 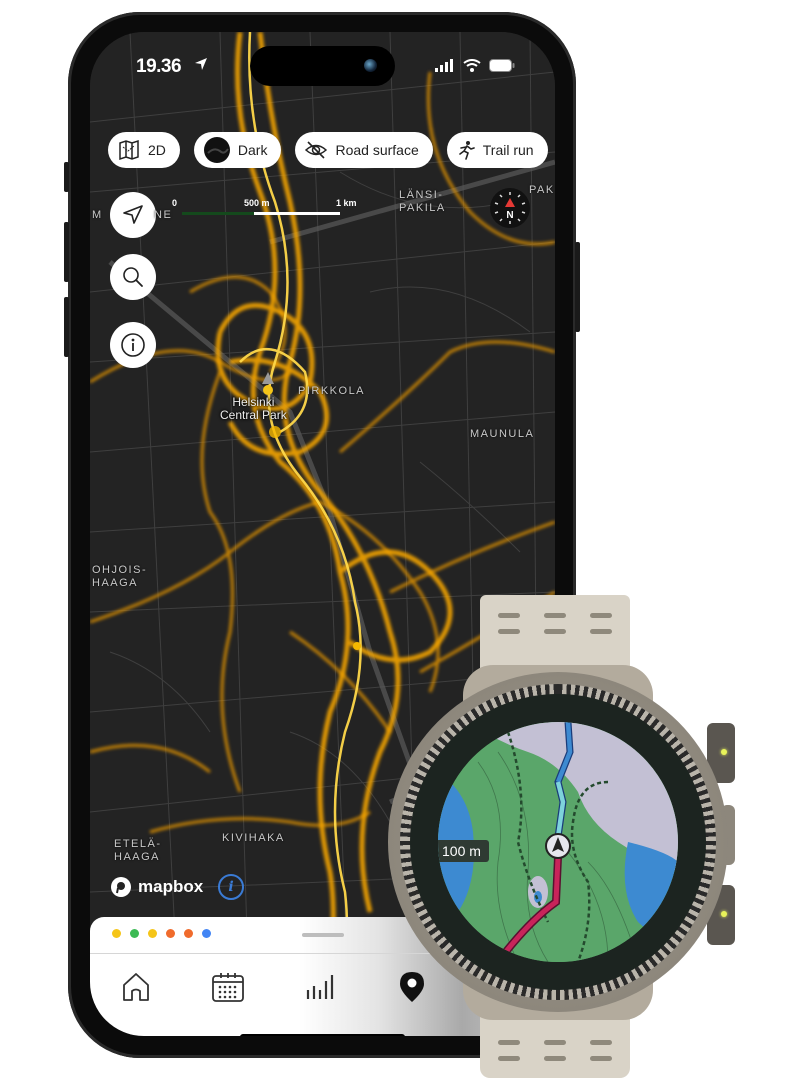 I want to click on watch-bezel: 100 m, so click(x=558, y=842).